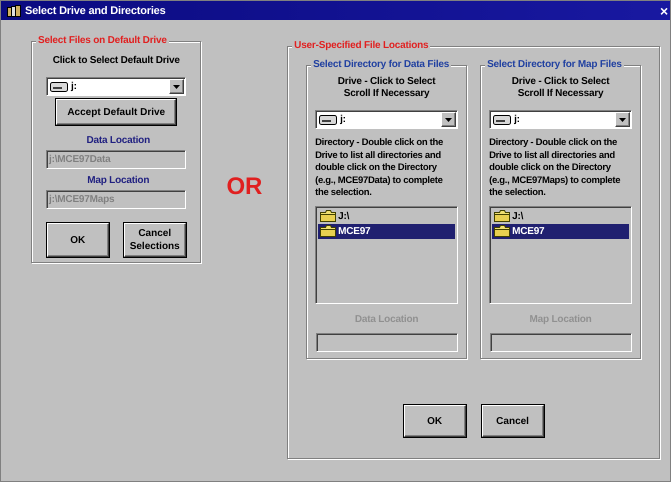 This screenshot has height=482, width=671. Describe the element at coordinates (555, 168) in the screenshot. I see `directory-help-text: Directory - Double click on the Drive to list all directories and double click on the Directory (e.g., MCE97Maps) to complete the selection.` at that location.